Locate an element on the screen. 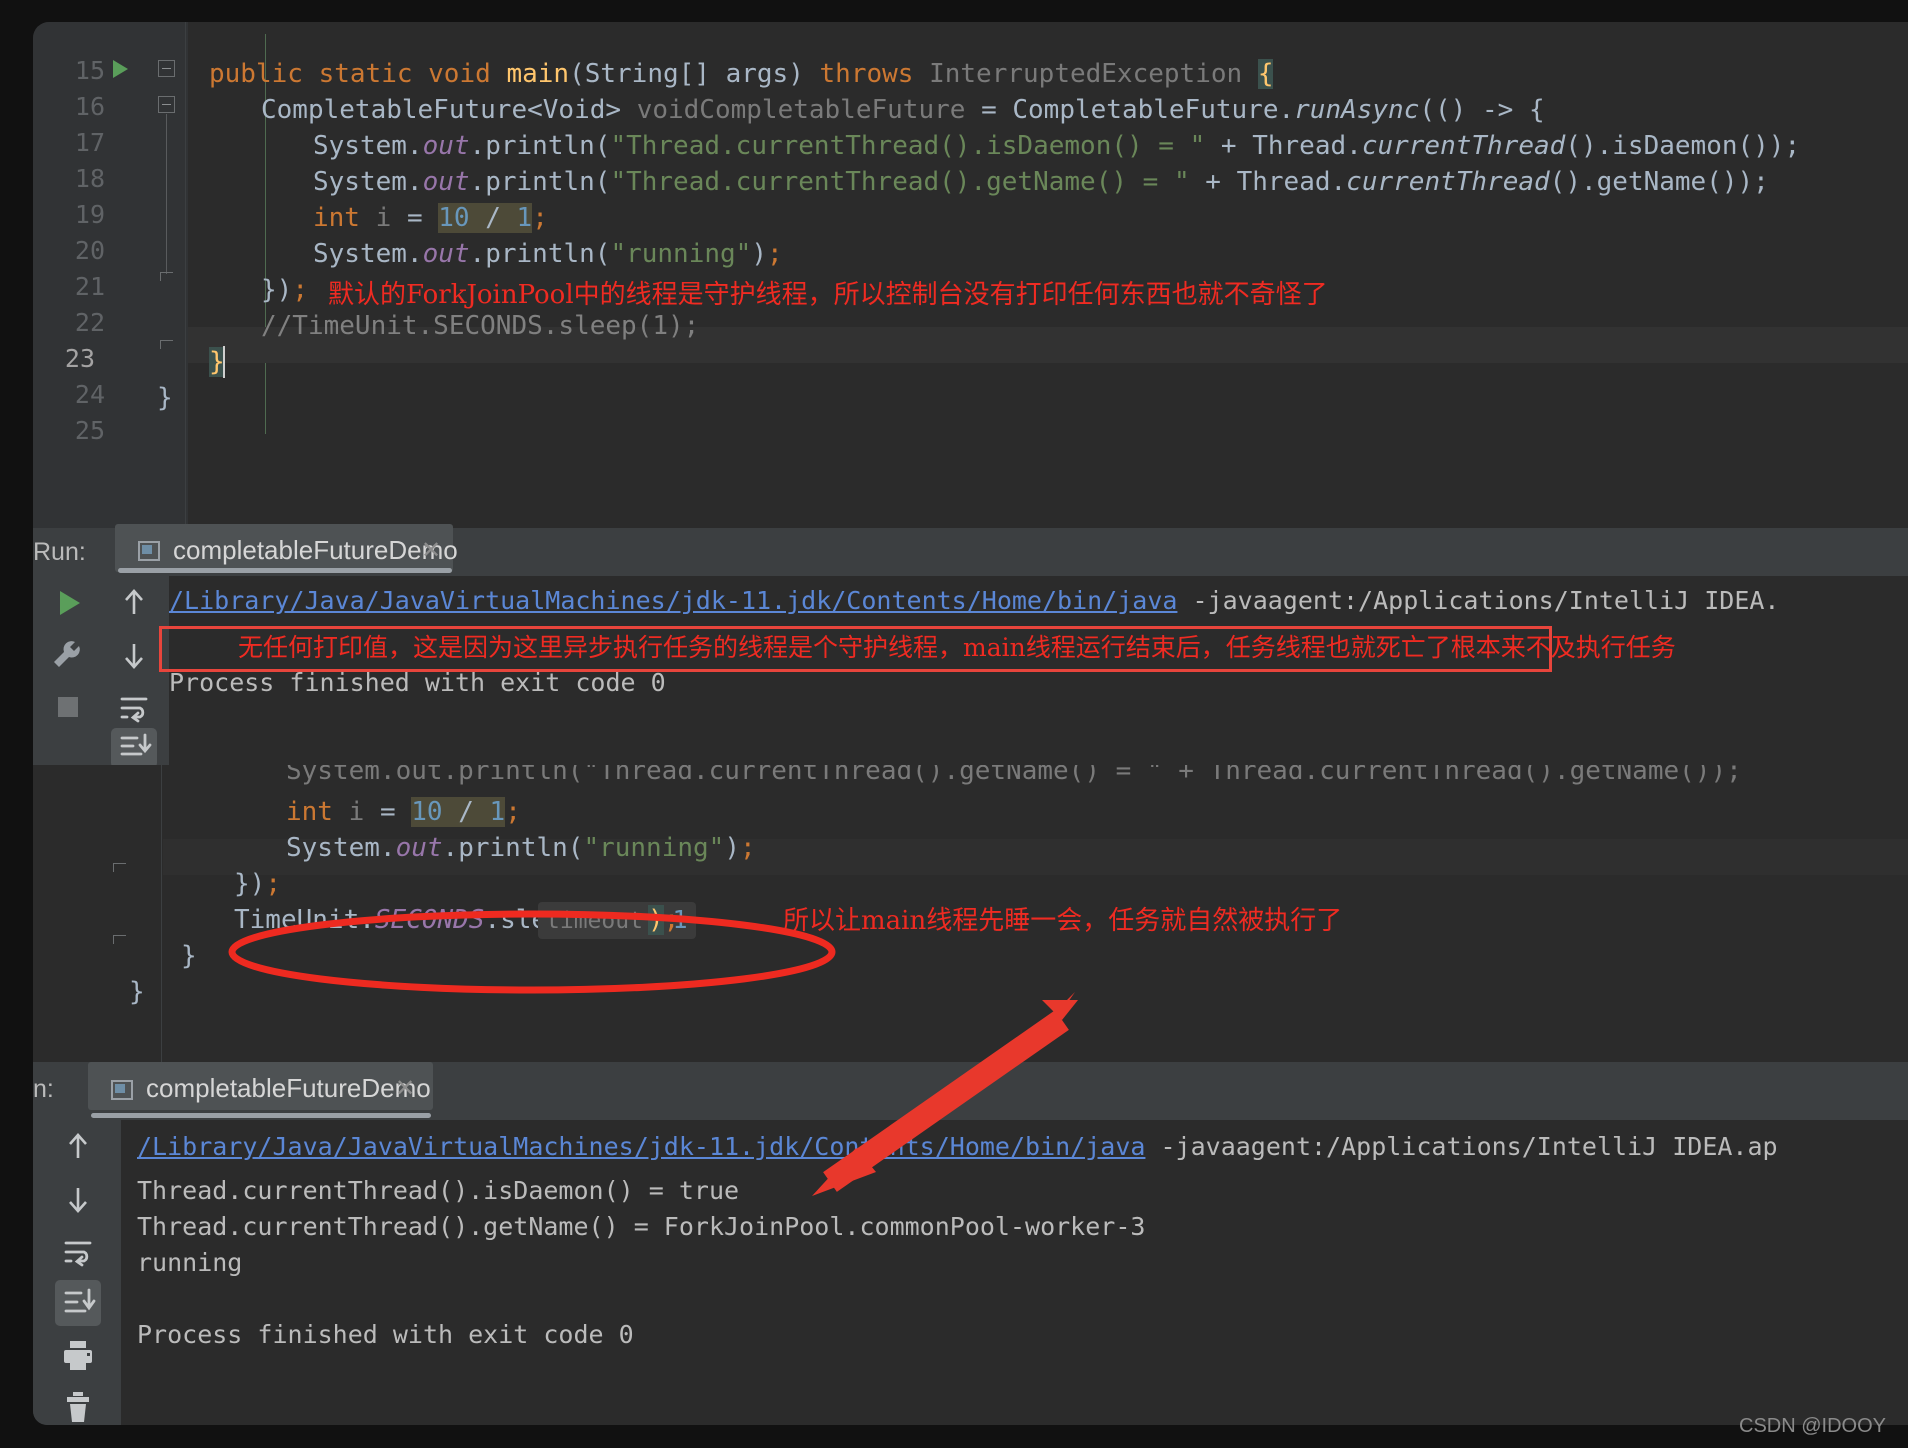  code-line: //TimeUnit.SECONDS.sleep(1); is located at coordinates (480, 326).